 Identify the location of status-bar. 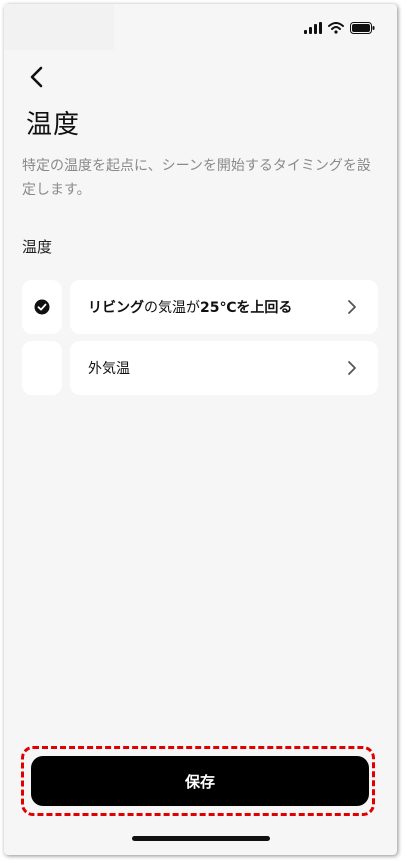
(339, 28).